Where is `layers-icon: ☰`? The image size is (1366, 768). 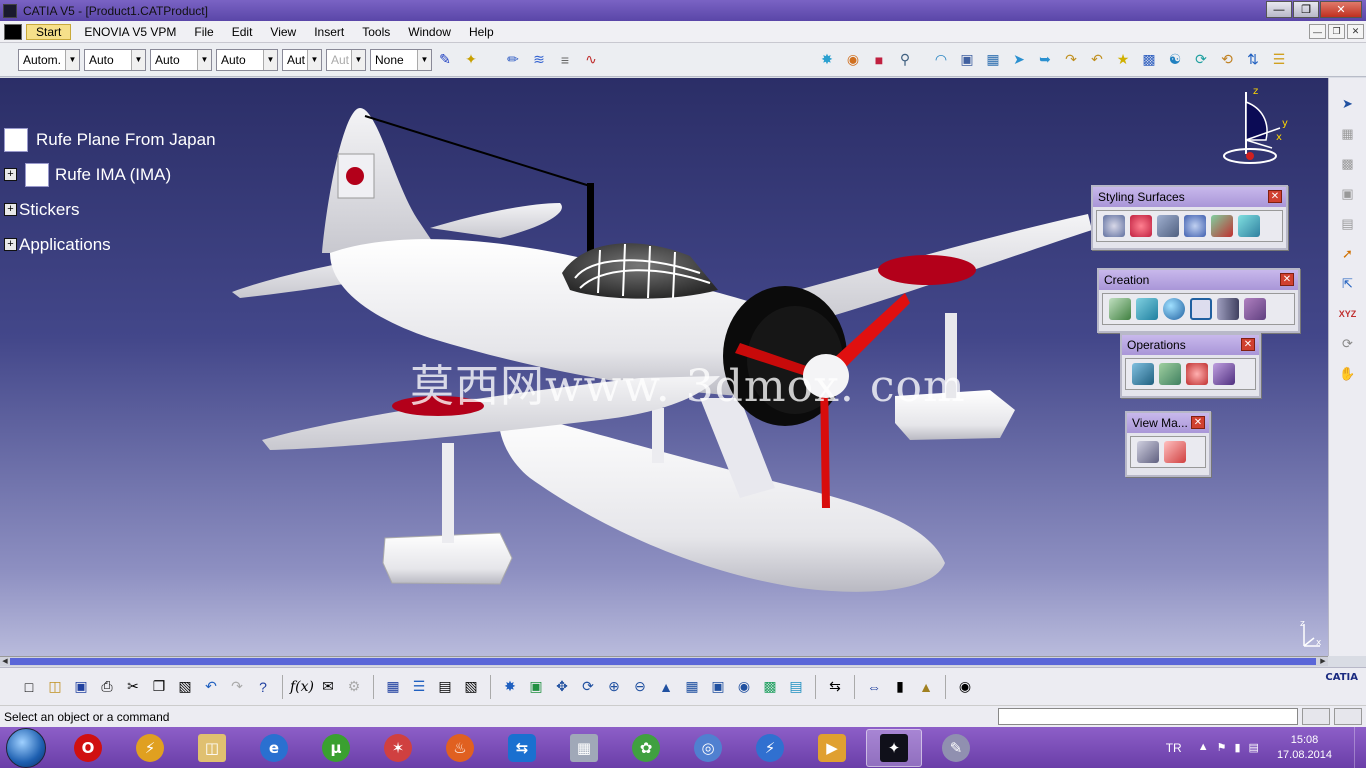
layers-icon: ☰ is located at coordinates (1279, 60).